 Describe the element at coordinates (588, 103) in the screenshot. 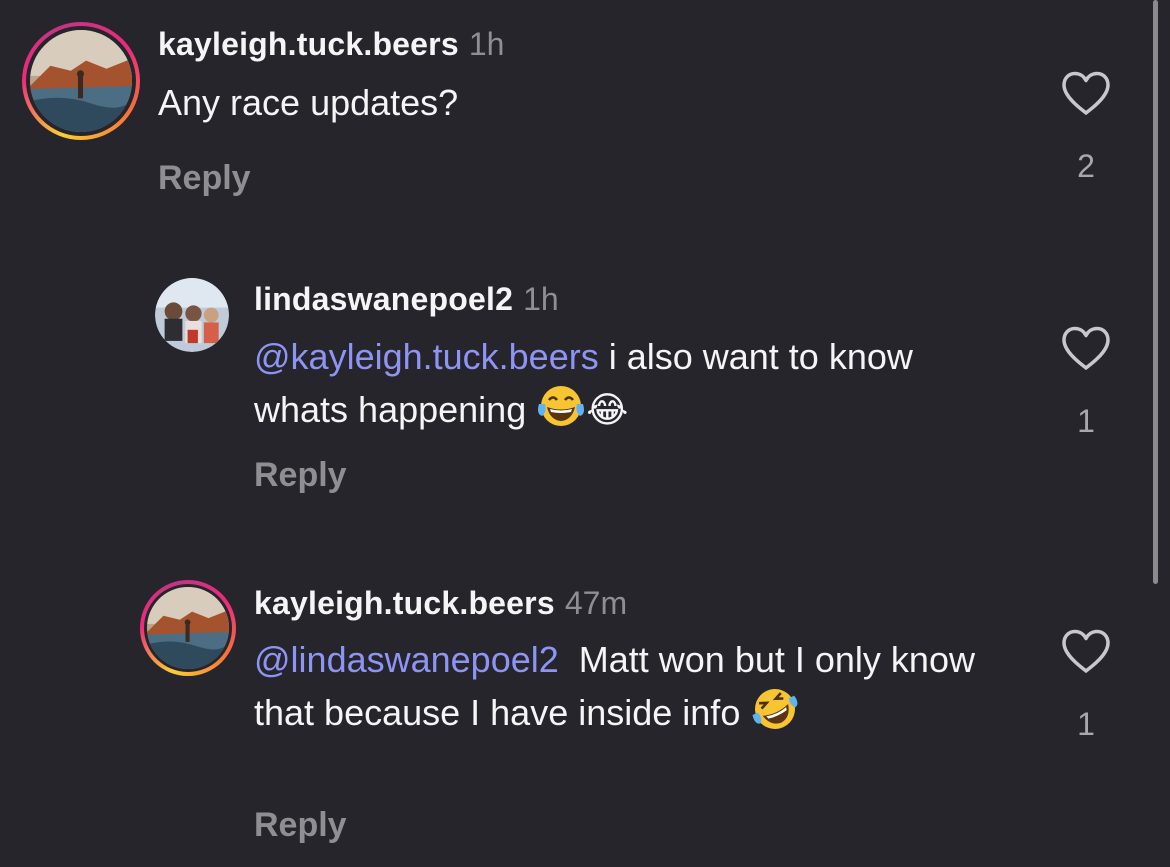

I see `comment-text: Any race updates?` at that location.